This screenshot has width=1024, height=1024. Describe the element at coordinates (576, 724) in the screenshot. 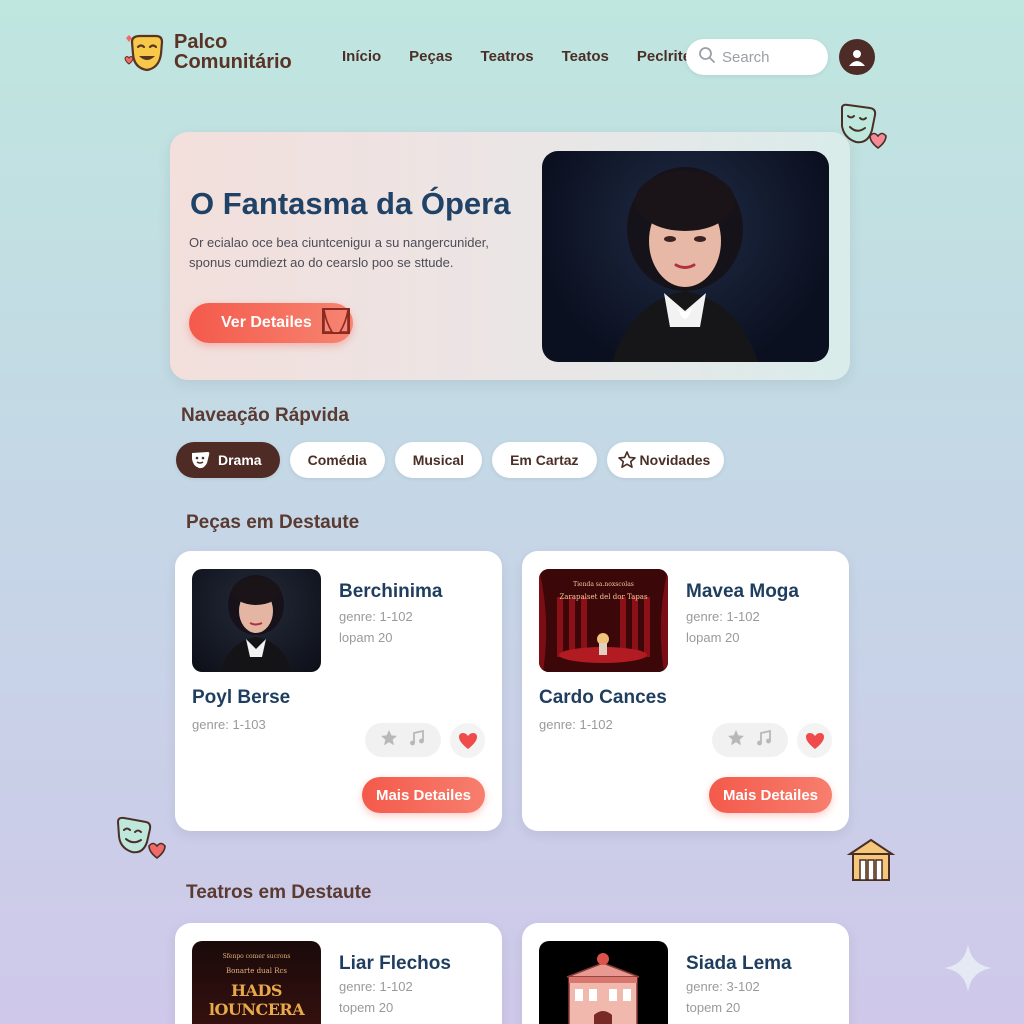

I see `play-card-subgenre: genre: 1-102` at that location.